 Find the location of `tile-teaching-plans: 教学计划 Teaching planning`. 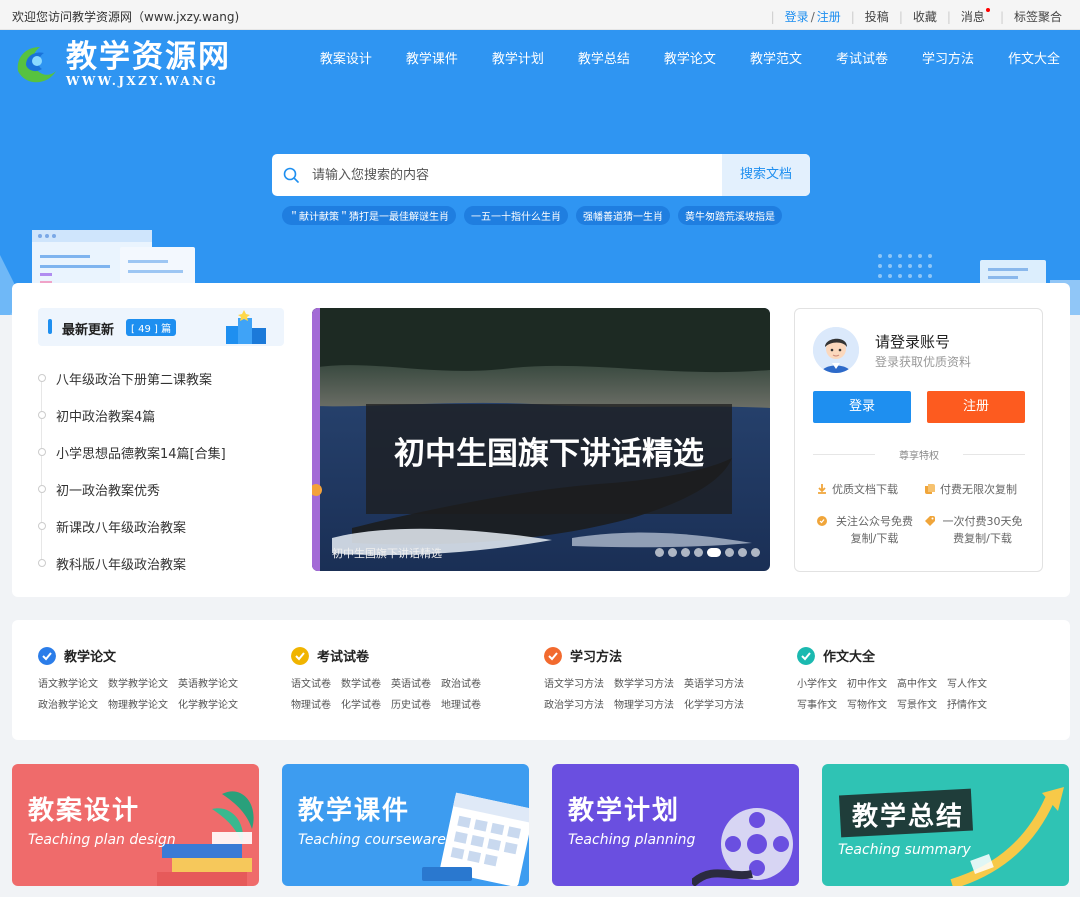

tile-teaching-plans: 教学计划 Teaching planning is located at coordinates (675, 825).